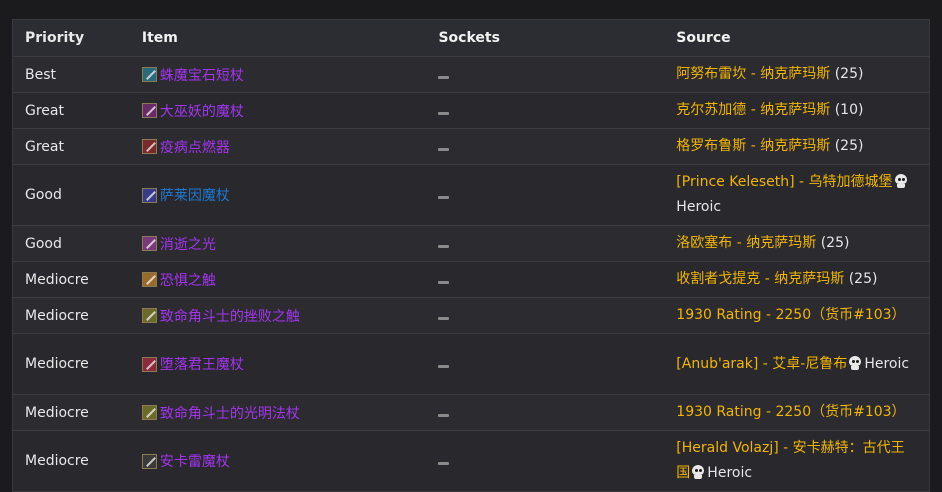 Image resolution: width=942 pixels, height=492 pixels. What do you see at coordinates (43, 195) in the screenshot?
I see `priority-cell: Good` at bounding box center [43, 195].